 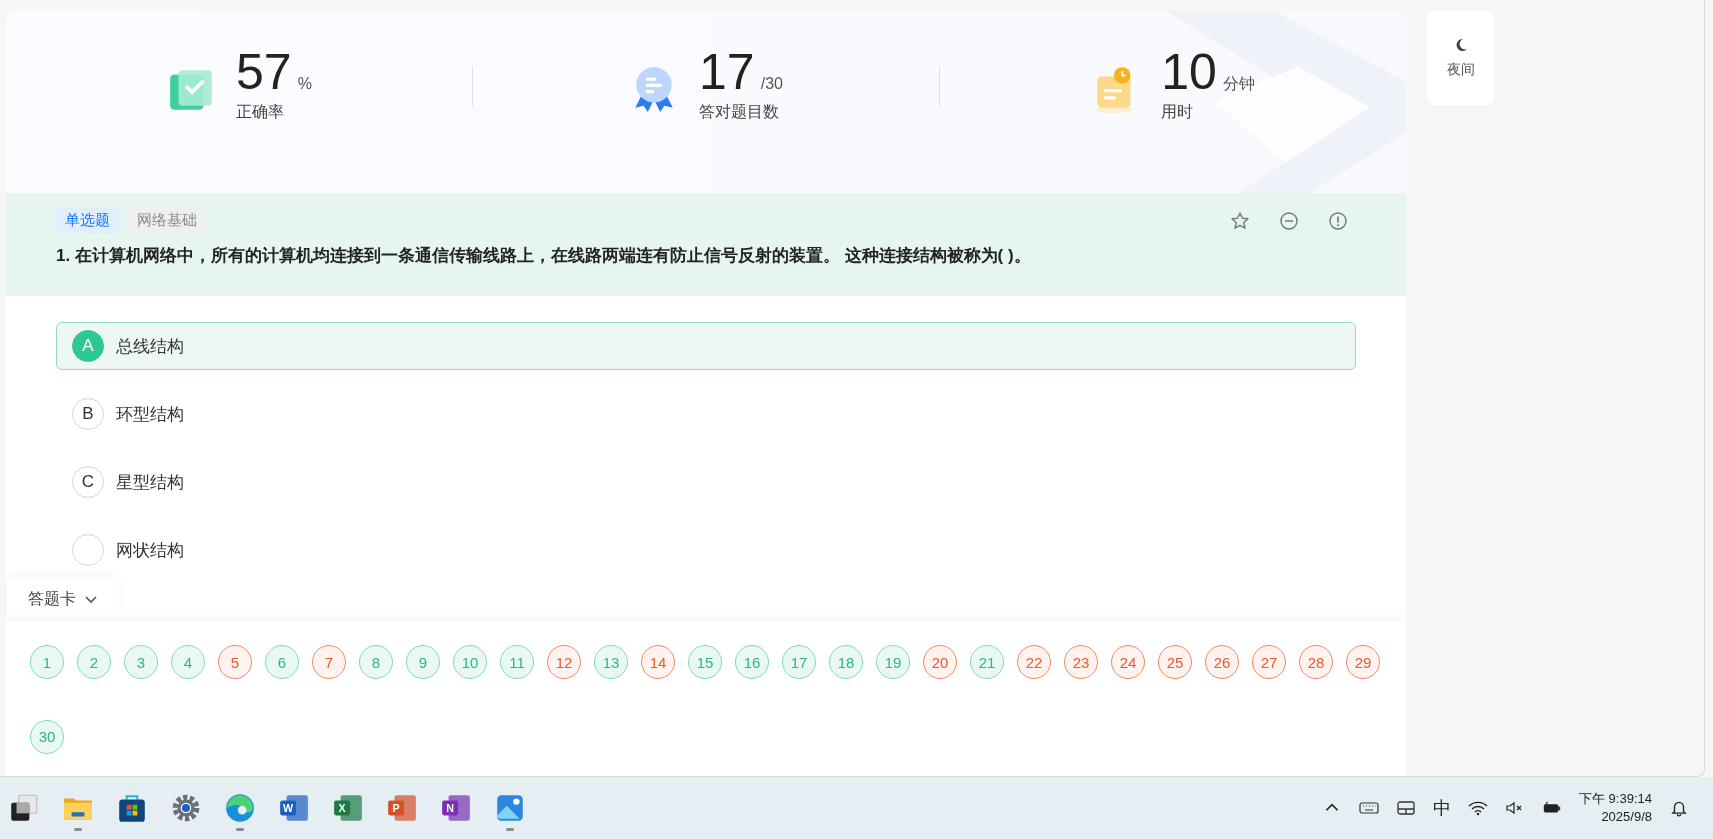 I want to click on stat-unit: /30, so click(x=771, y=84).